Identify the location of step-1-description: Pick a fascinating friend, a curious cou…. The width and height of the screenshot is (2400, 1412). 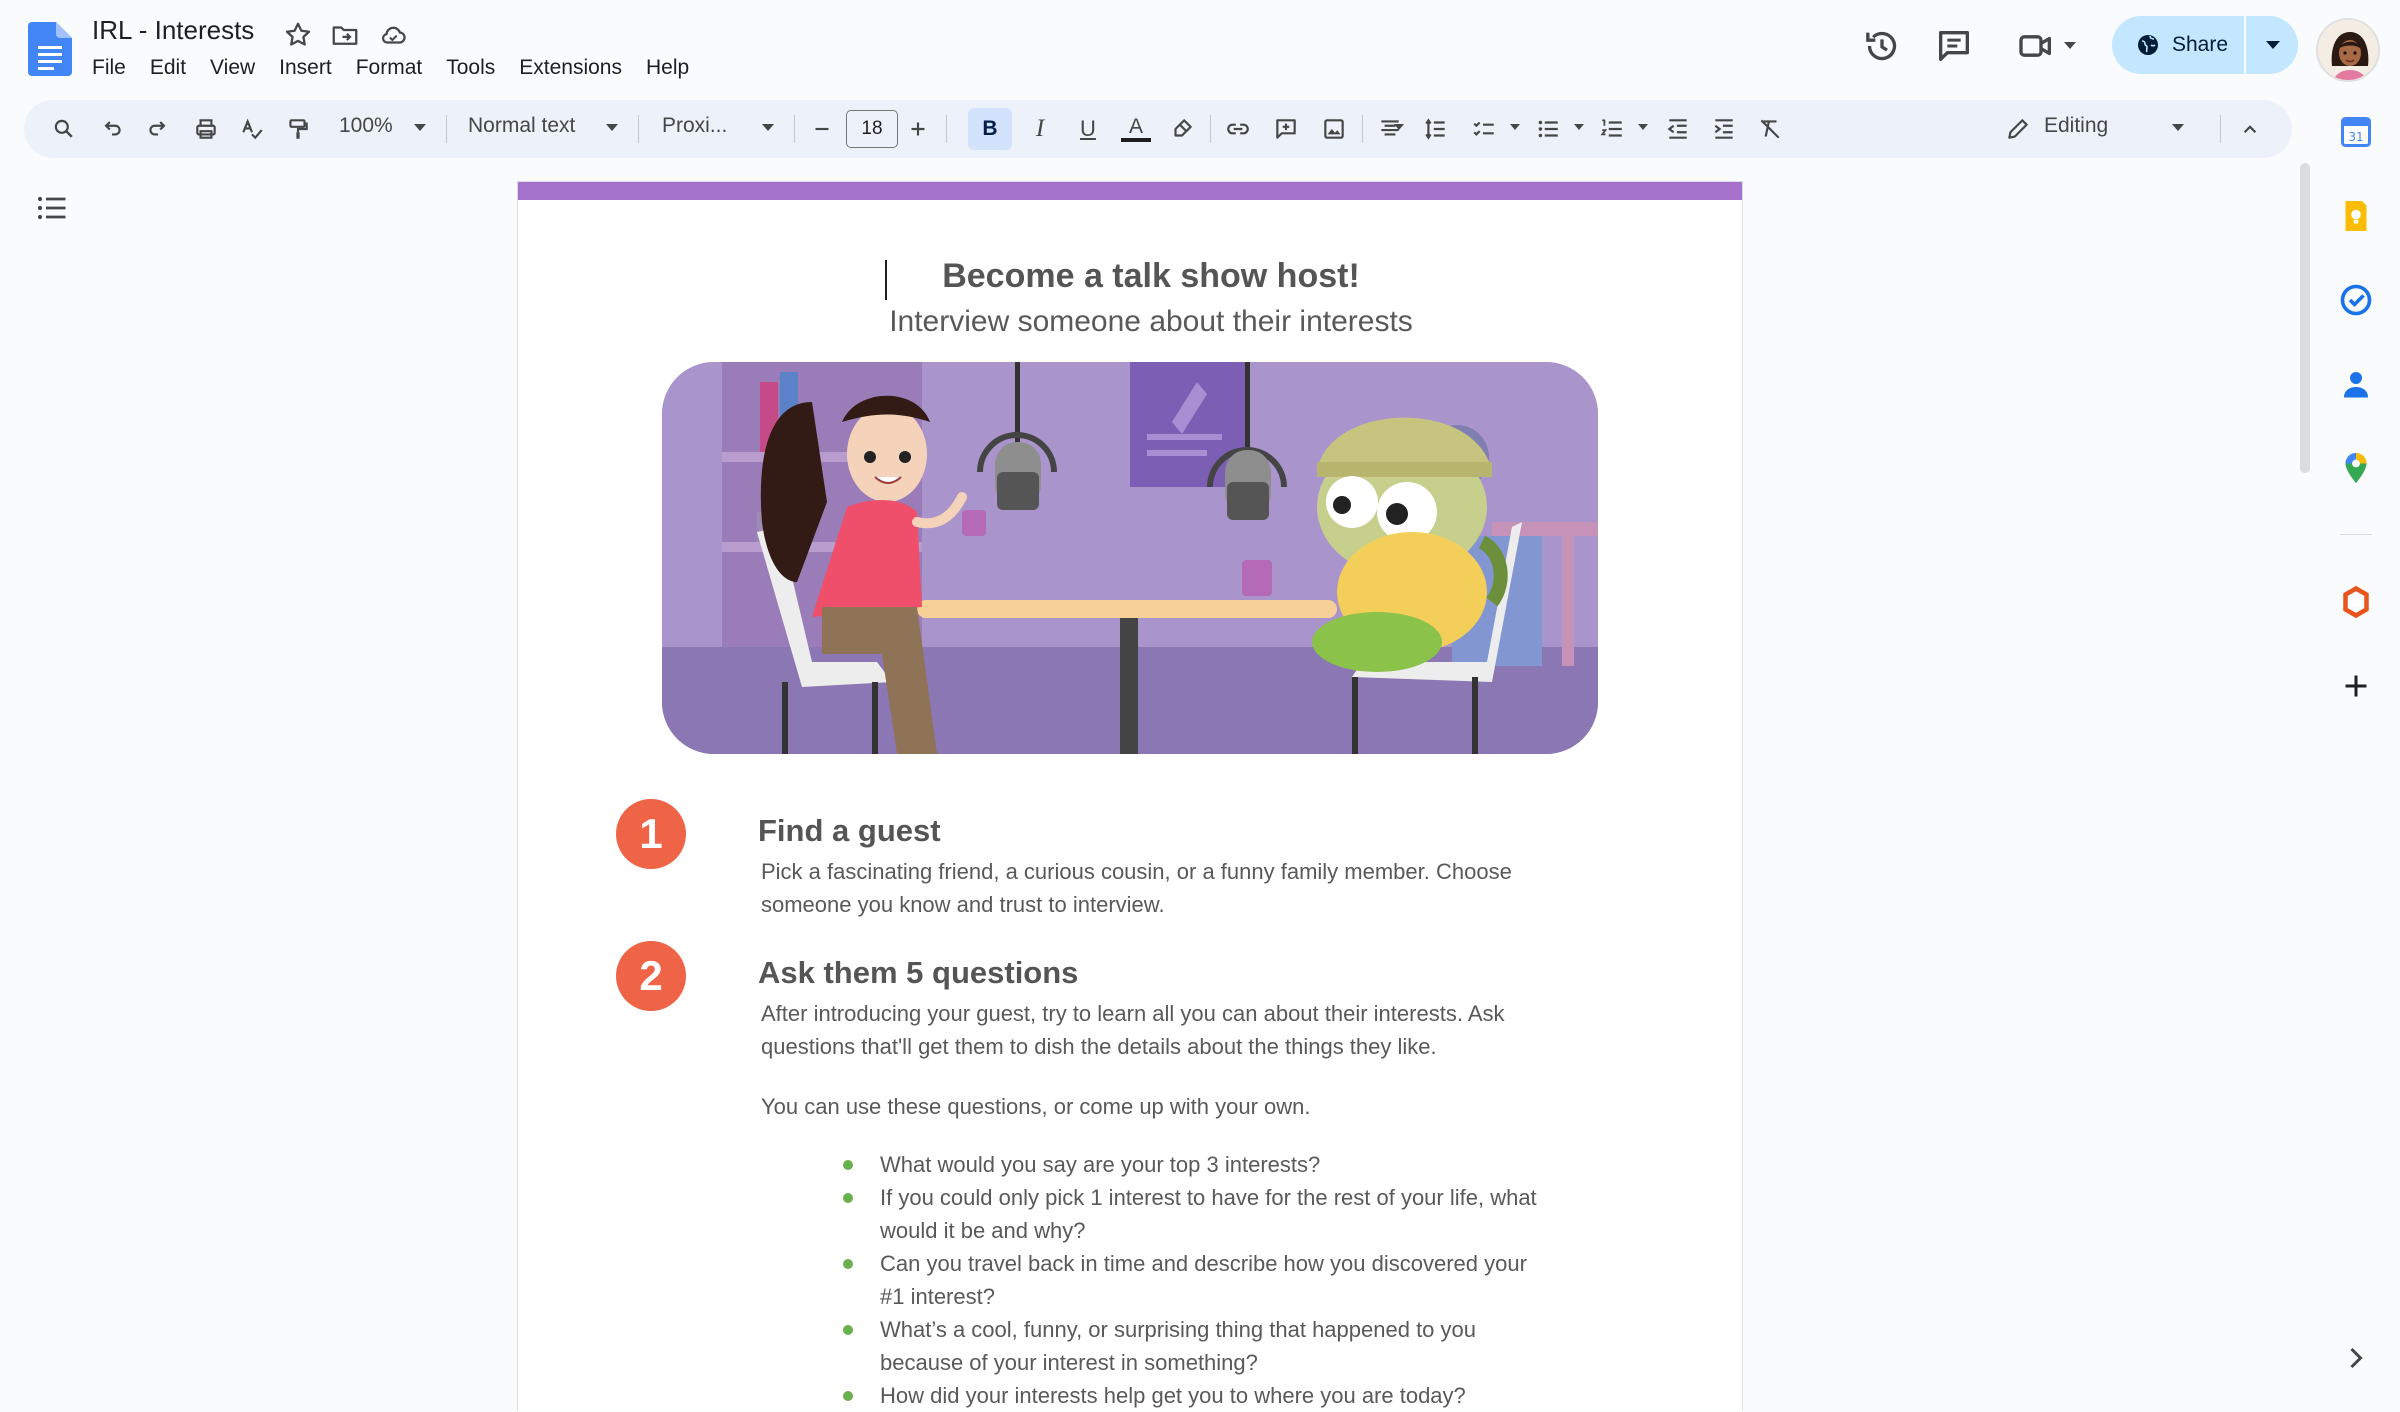
(1171, 888).